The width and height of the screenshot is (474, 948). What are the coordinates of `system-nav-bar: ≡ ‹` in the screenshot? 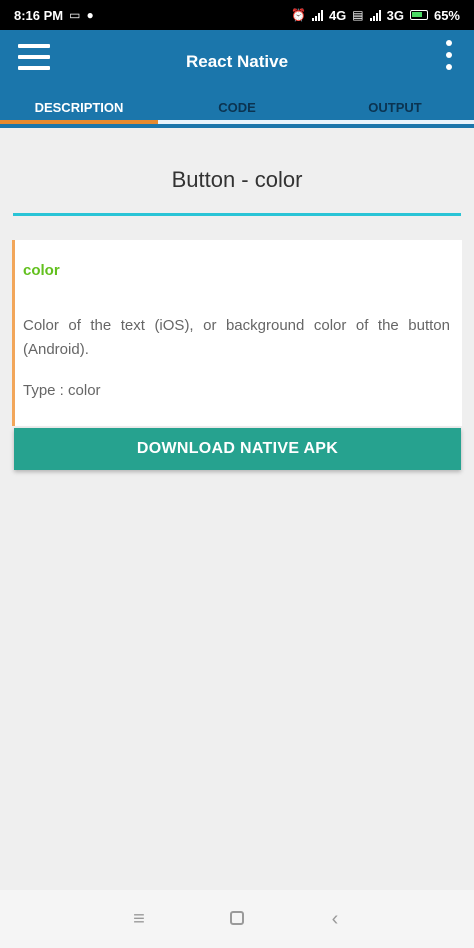 It's located at (237, 919).